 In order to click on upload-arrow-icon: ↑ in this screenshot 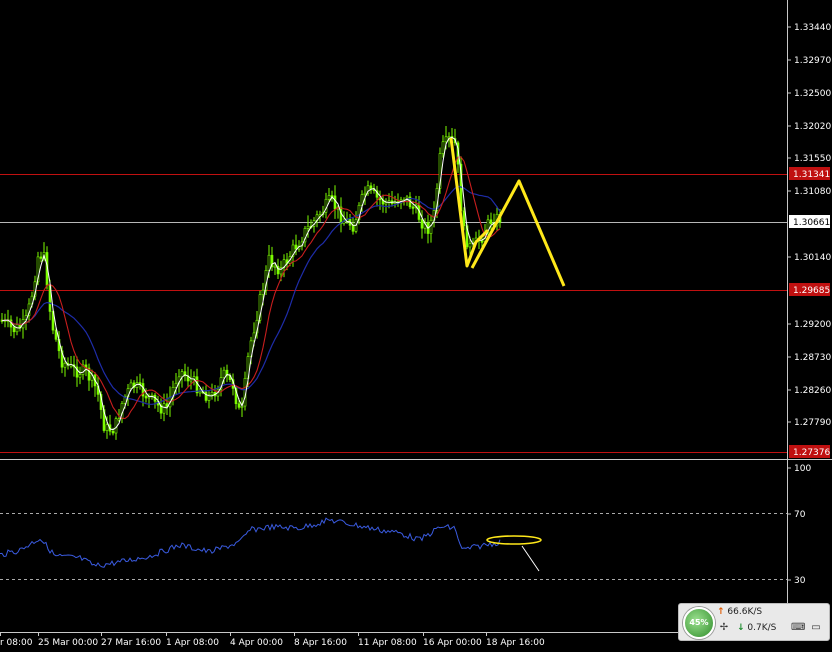, I will do `click(721, 612)`.